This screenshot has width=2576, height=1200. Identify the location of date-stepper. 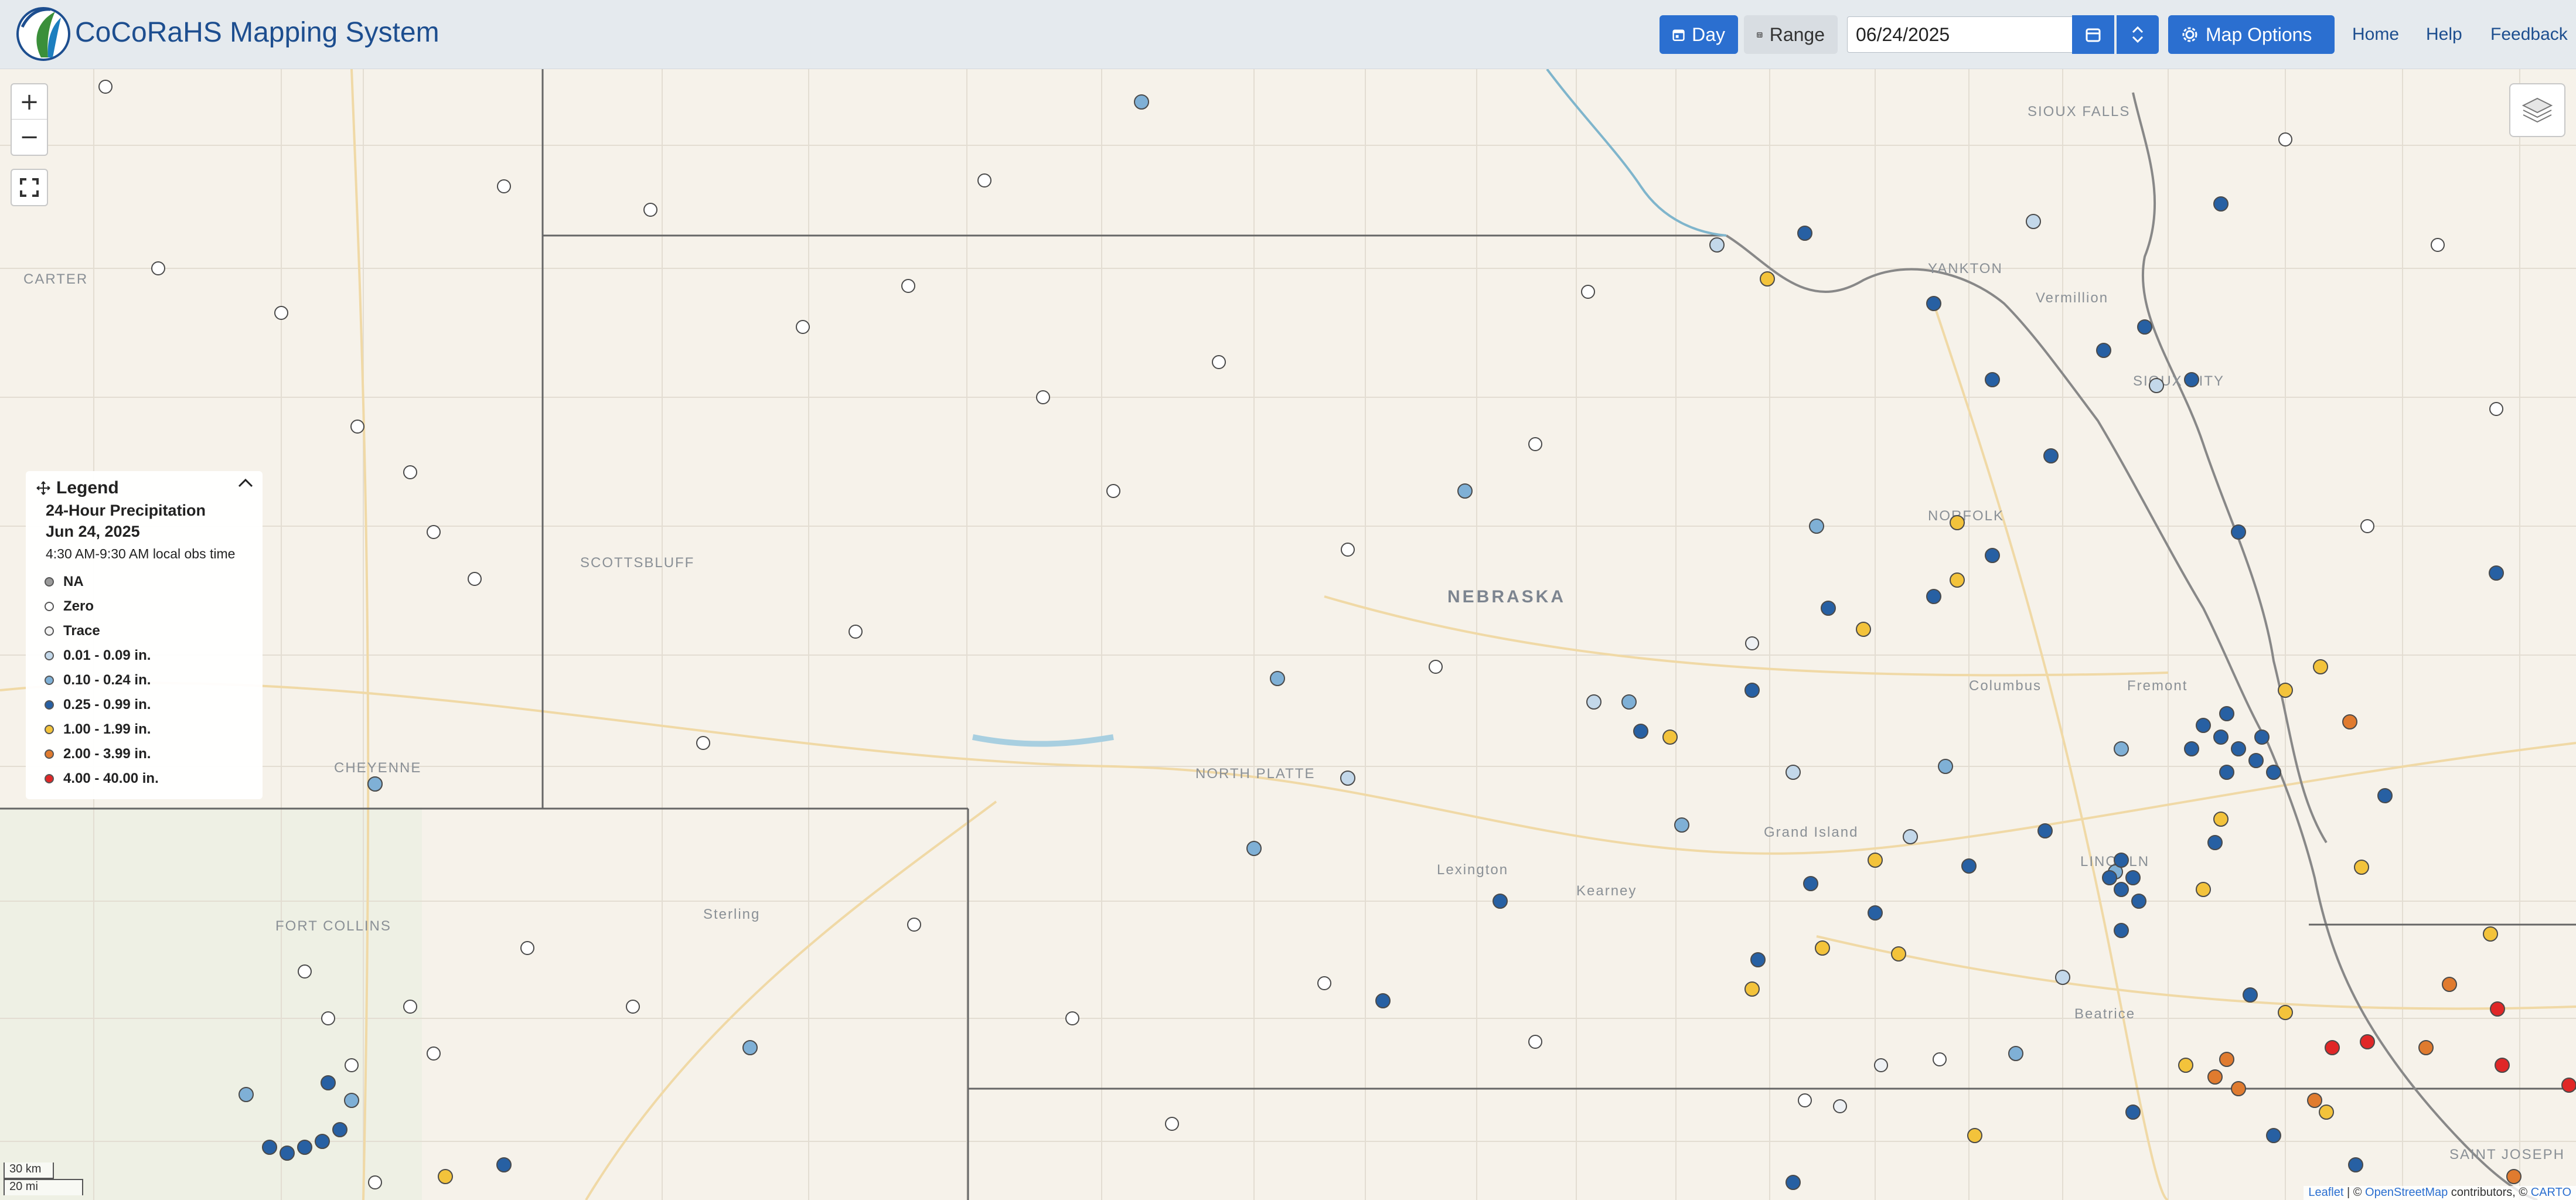
(2138, 34).